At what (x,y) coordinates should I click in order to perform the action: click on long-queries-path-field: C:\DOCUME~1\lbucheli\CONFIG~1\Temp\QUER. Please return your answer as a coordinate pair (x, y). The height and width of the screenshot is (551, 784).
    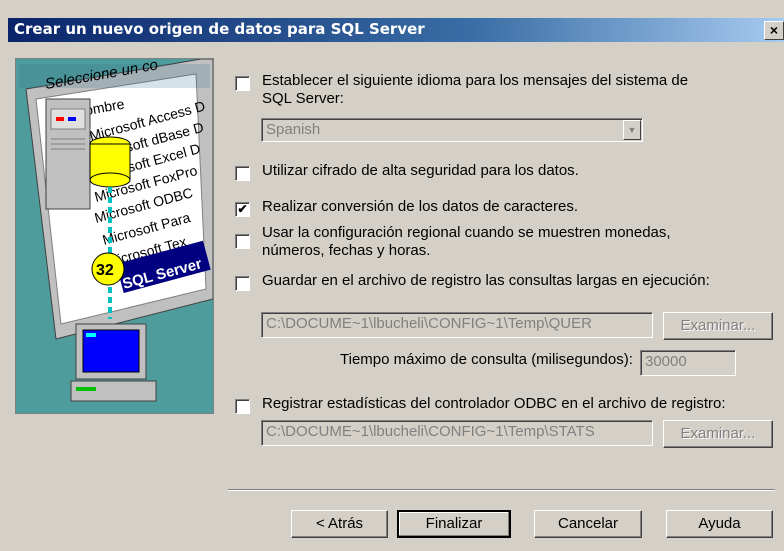
    Looking at the image, I should click on (457, 325).